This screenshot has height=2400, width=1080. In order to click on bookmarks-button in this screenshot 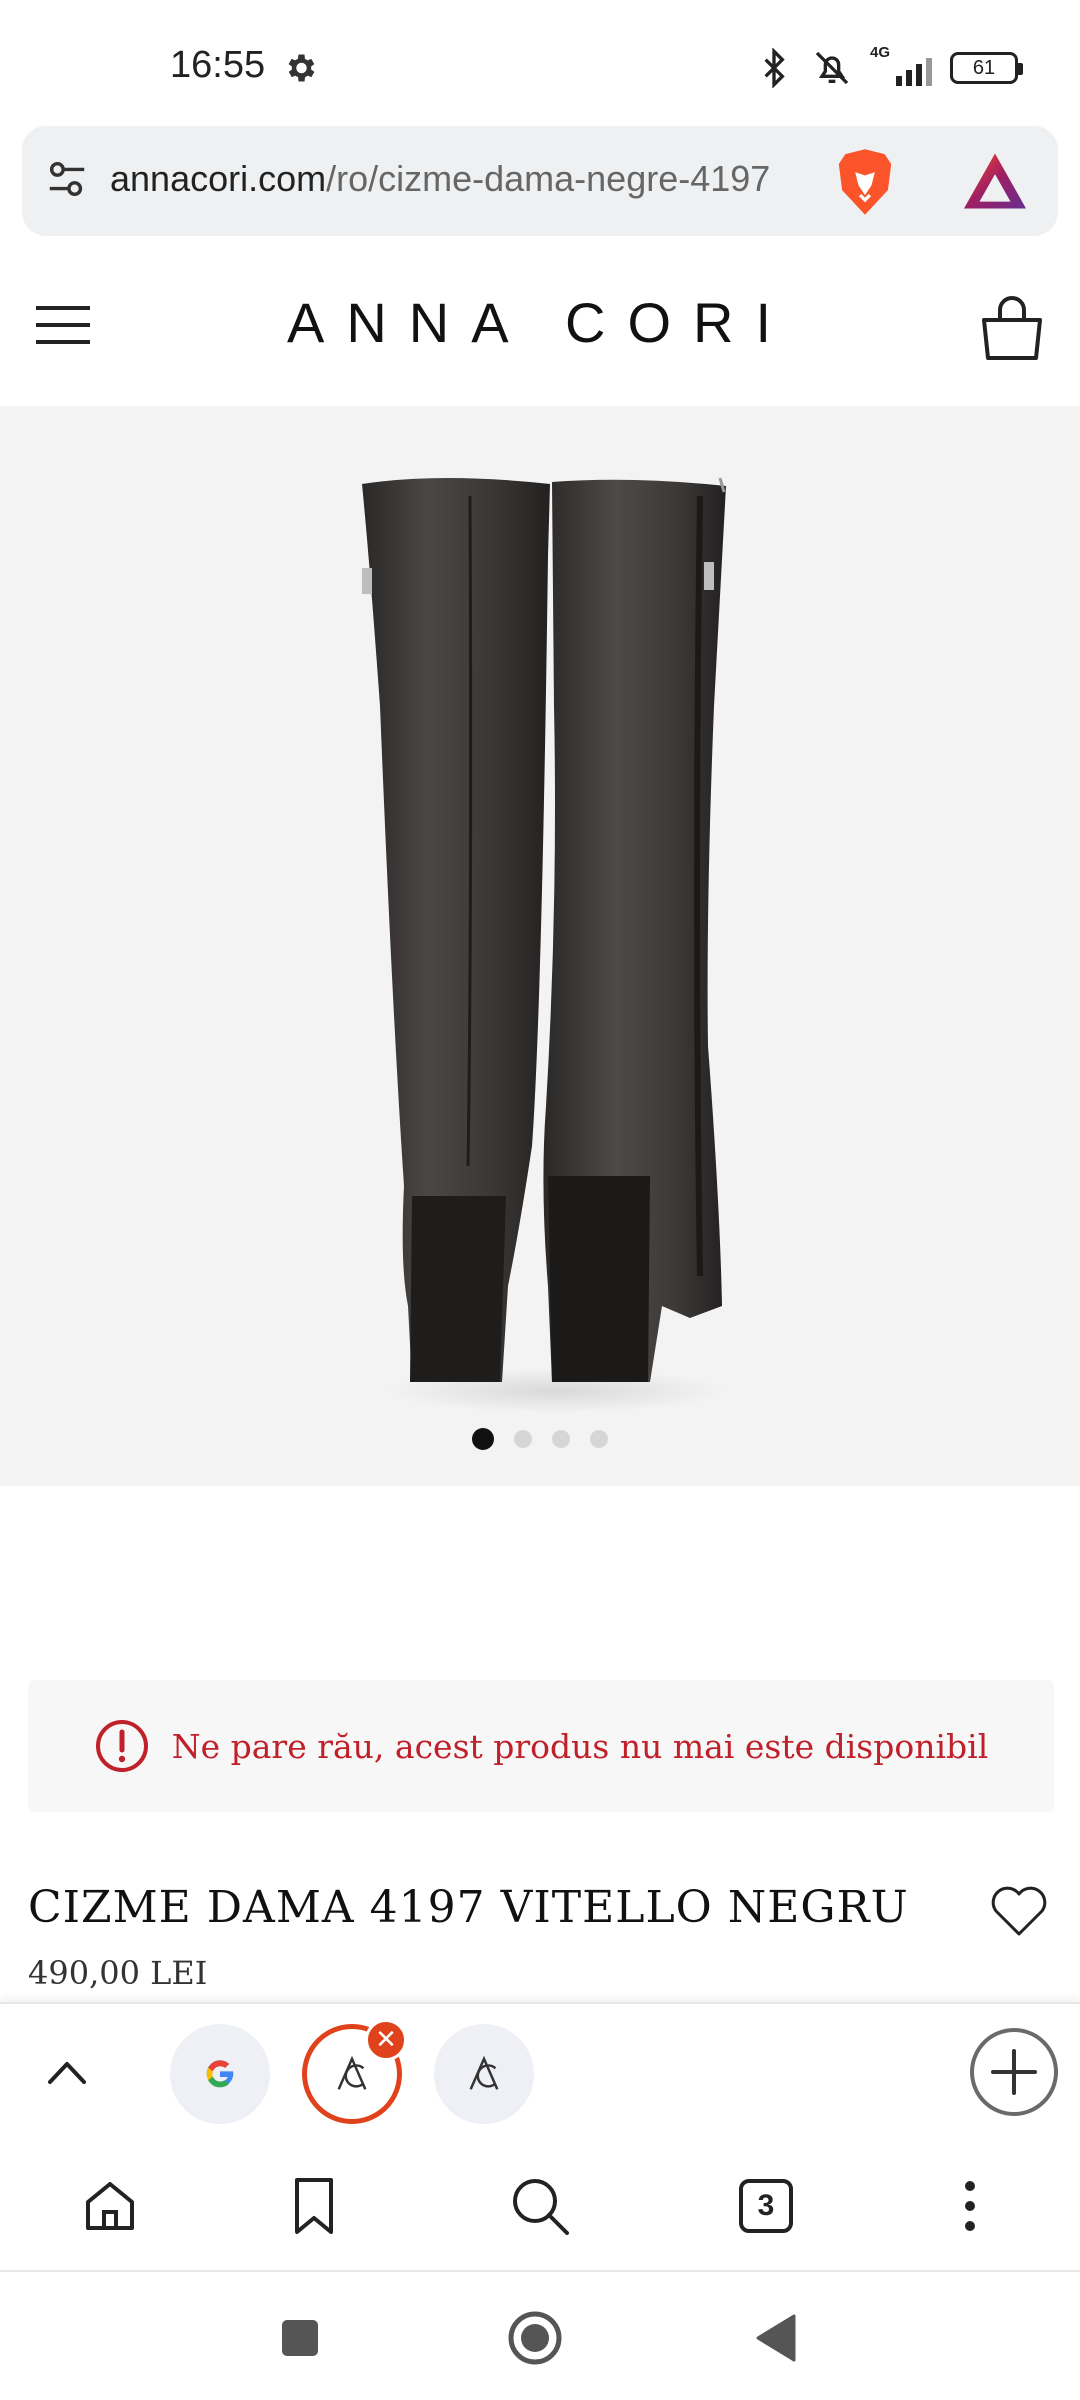, I will do `click(314, 2206)`.